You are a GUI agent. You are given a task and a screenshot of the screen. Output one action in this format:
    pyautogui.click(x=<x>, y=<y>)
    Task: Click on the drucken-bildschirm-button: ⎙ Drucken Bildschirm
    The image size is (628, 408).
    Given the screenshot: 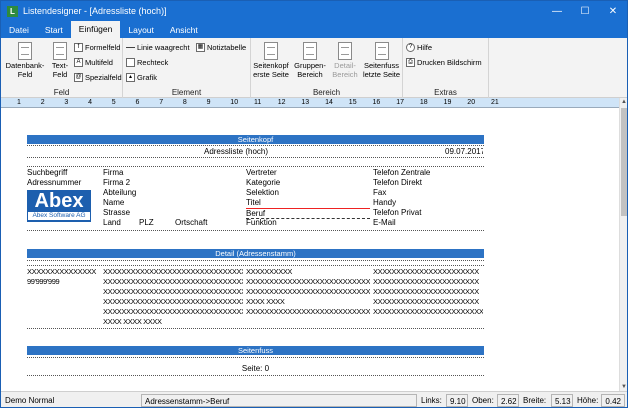 What is the action you would take?
    pyautogui.click(x=444, y=62)
    